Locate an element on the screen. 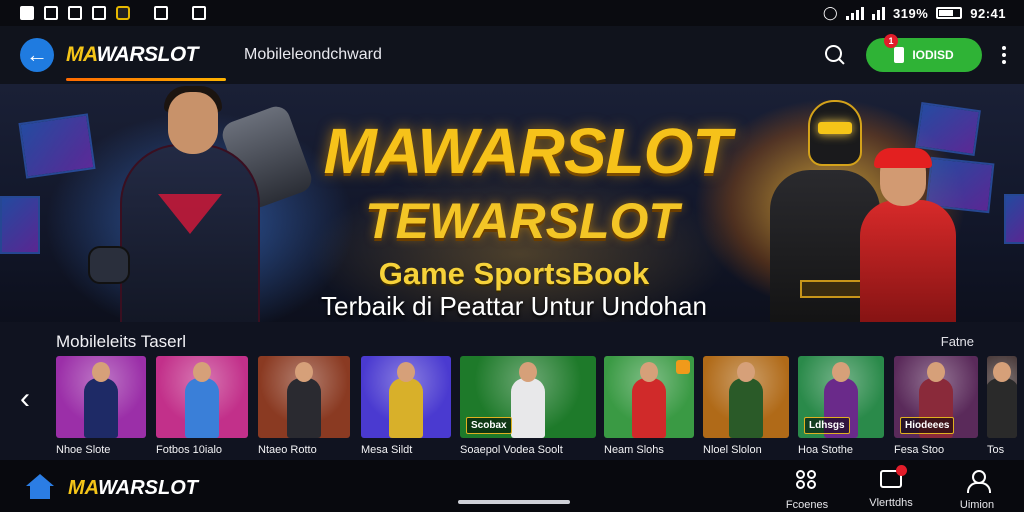 The height and width of the screenshot is (512, 1024). back-button: ← is located at coordinates (37, 55).